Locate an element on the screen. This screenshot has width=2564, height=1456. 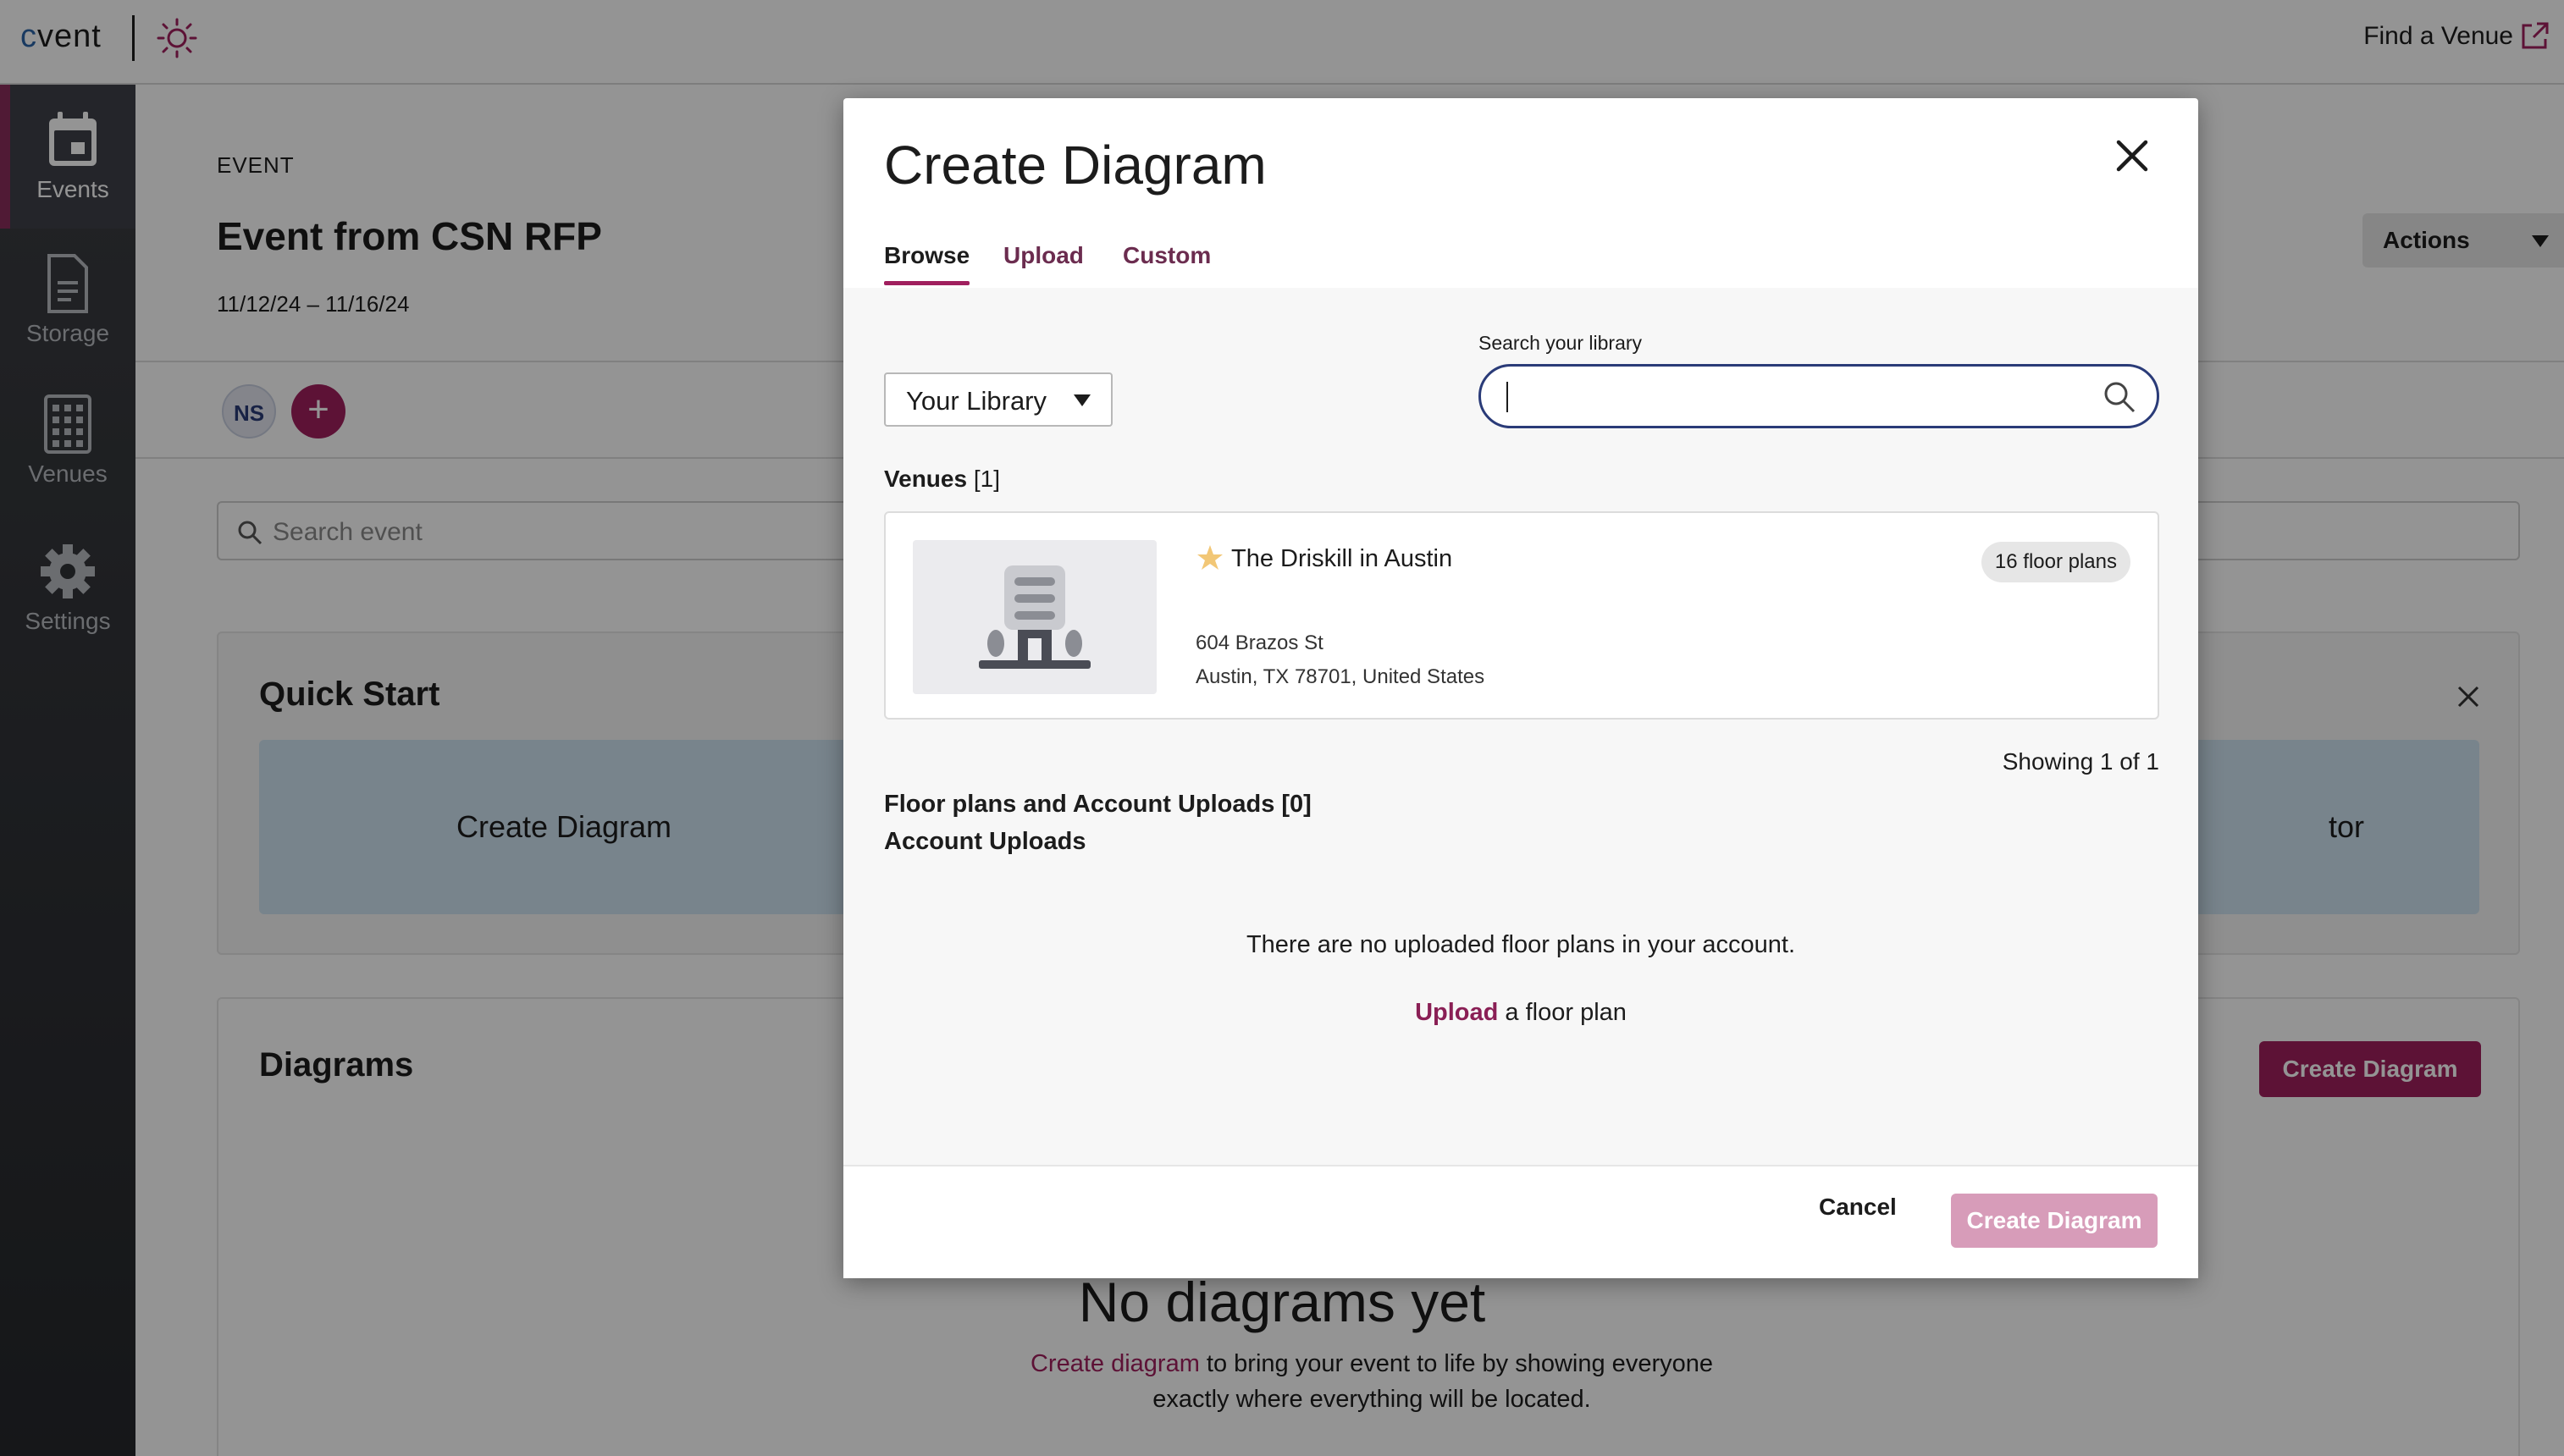
search-icon is located at coordinates (2119, 397).